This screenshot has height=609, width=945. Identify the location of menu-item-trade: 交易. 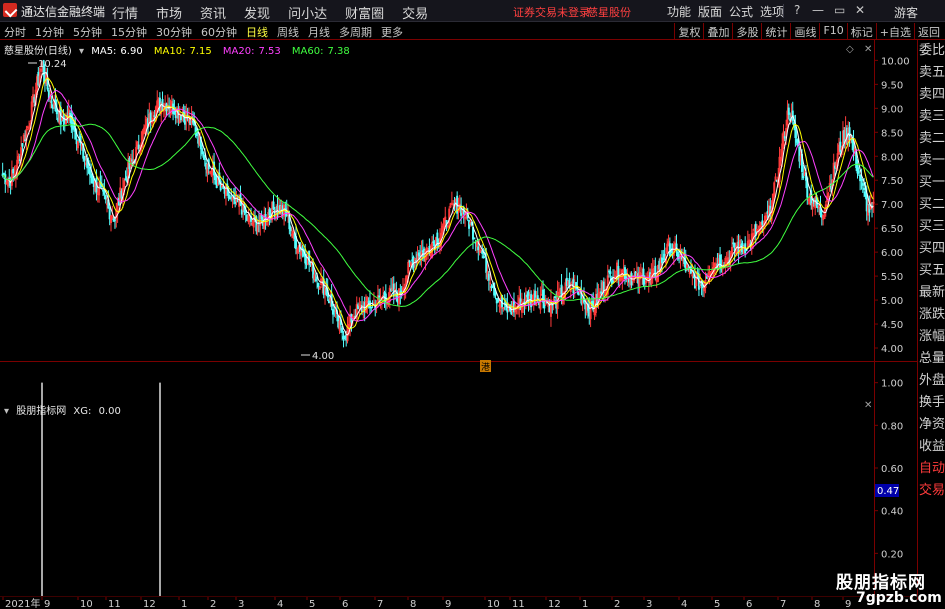
(415, 12).